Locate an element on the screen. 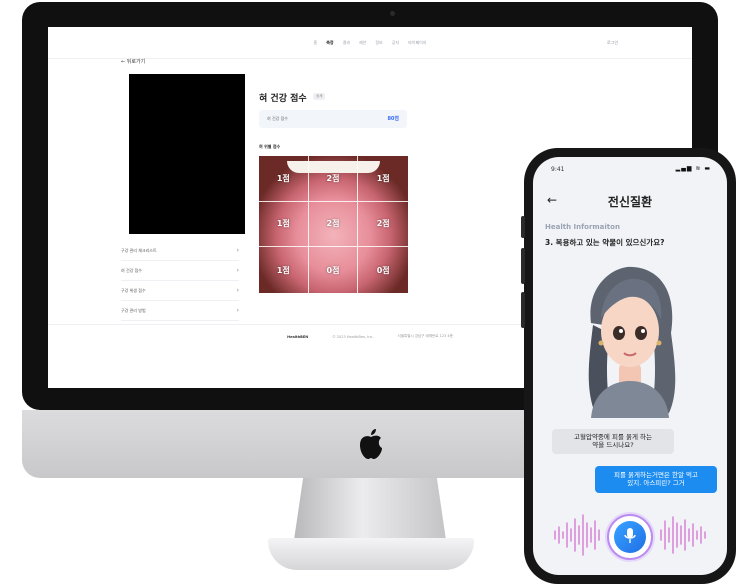 The width and height of the screenshot is (745, 586). imac-stand-foot is located at coordinates (371, 554).